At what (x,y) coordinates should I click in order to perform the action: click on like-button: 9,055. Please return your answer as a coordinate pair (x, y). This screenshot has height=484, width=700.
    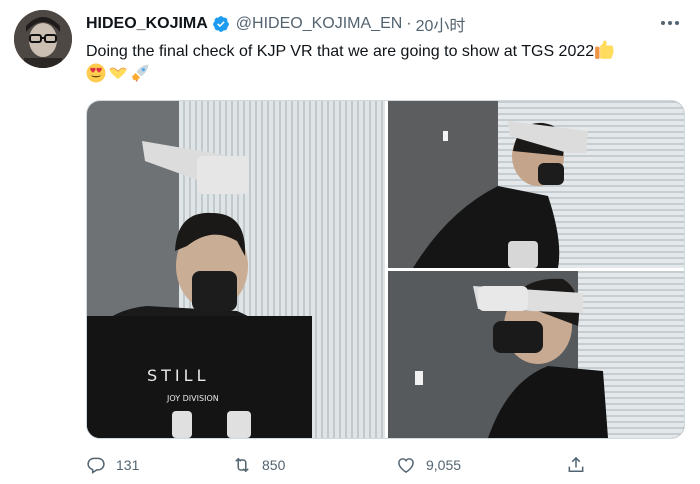
    Looking at the image, I should click on (428, 465).